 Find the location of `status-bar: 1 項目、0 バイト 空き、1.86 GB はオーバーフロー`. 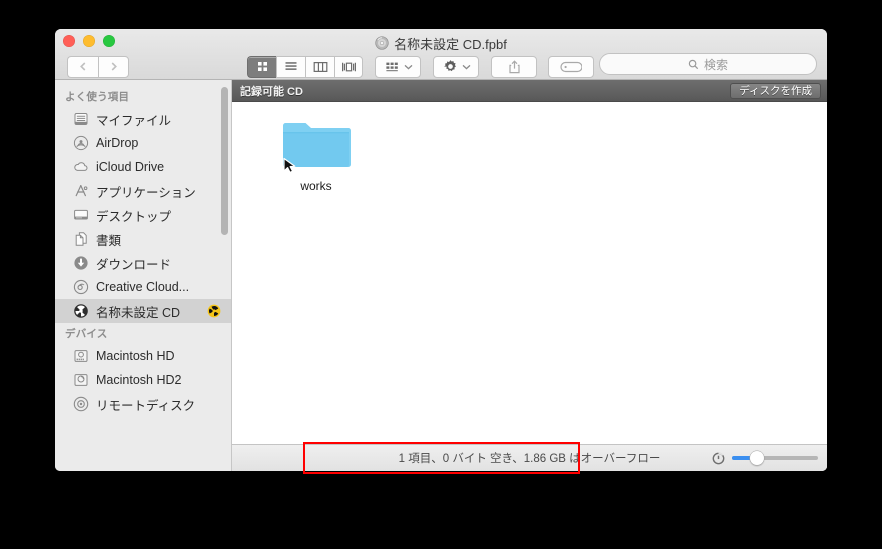

status-bar: 1 項目、0 バイト 空き、1.86 GB はオーバーフロー is located at coordinates (529, 457).